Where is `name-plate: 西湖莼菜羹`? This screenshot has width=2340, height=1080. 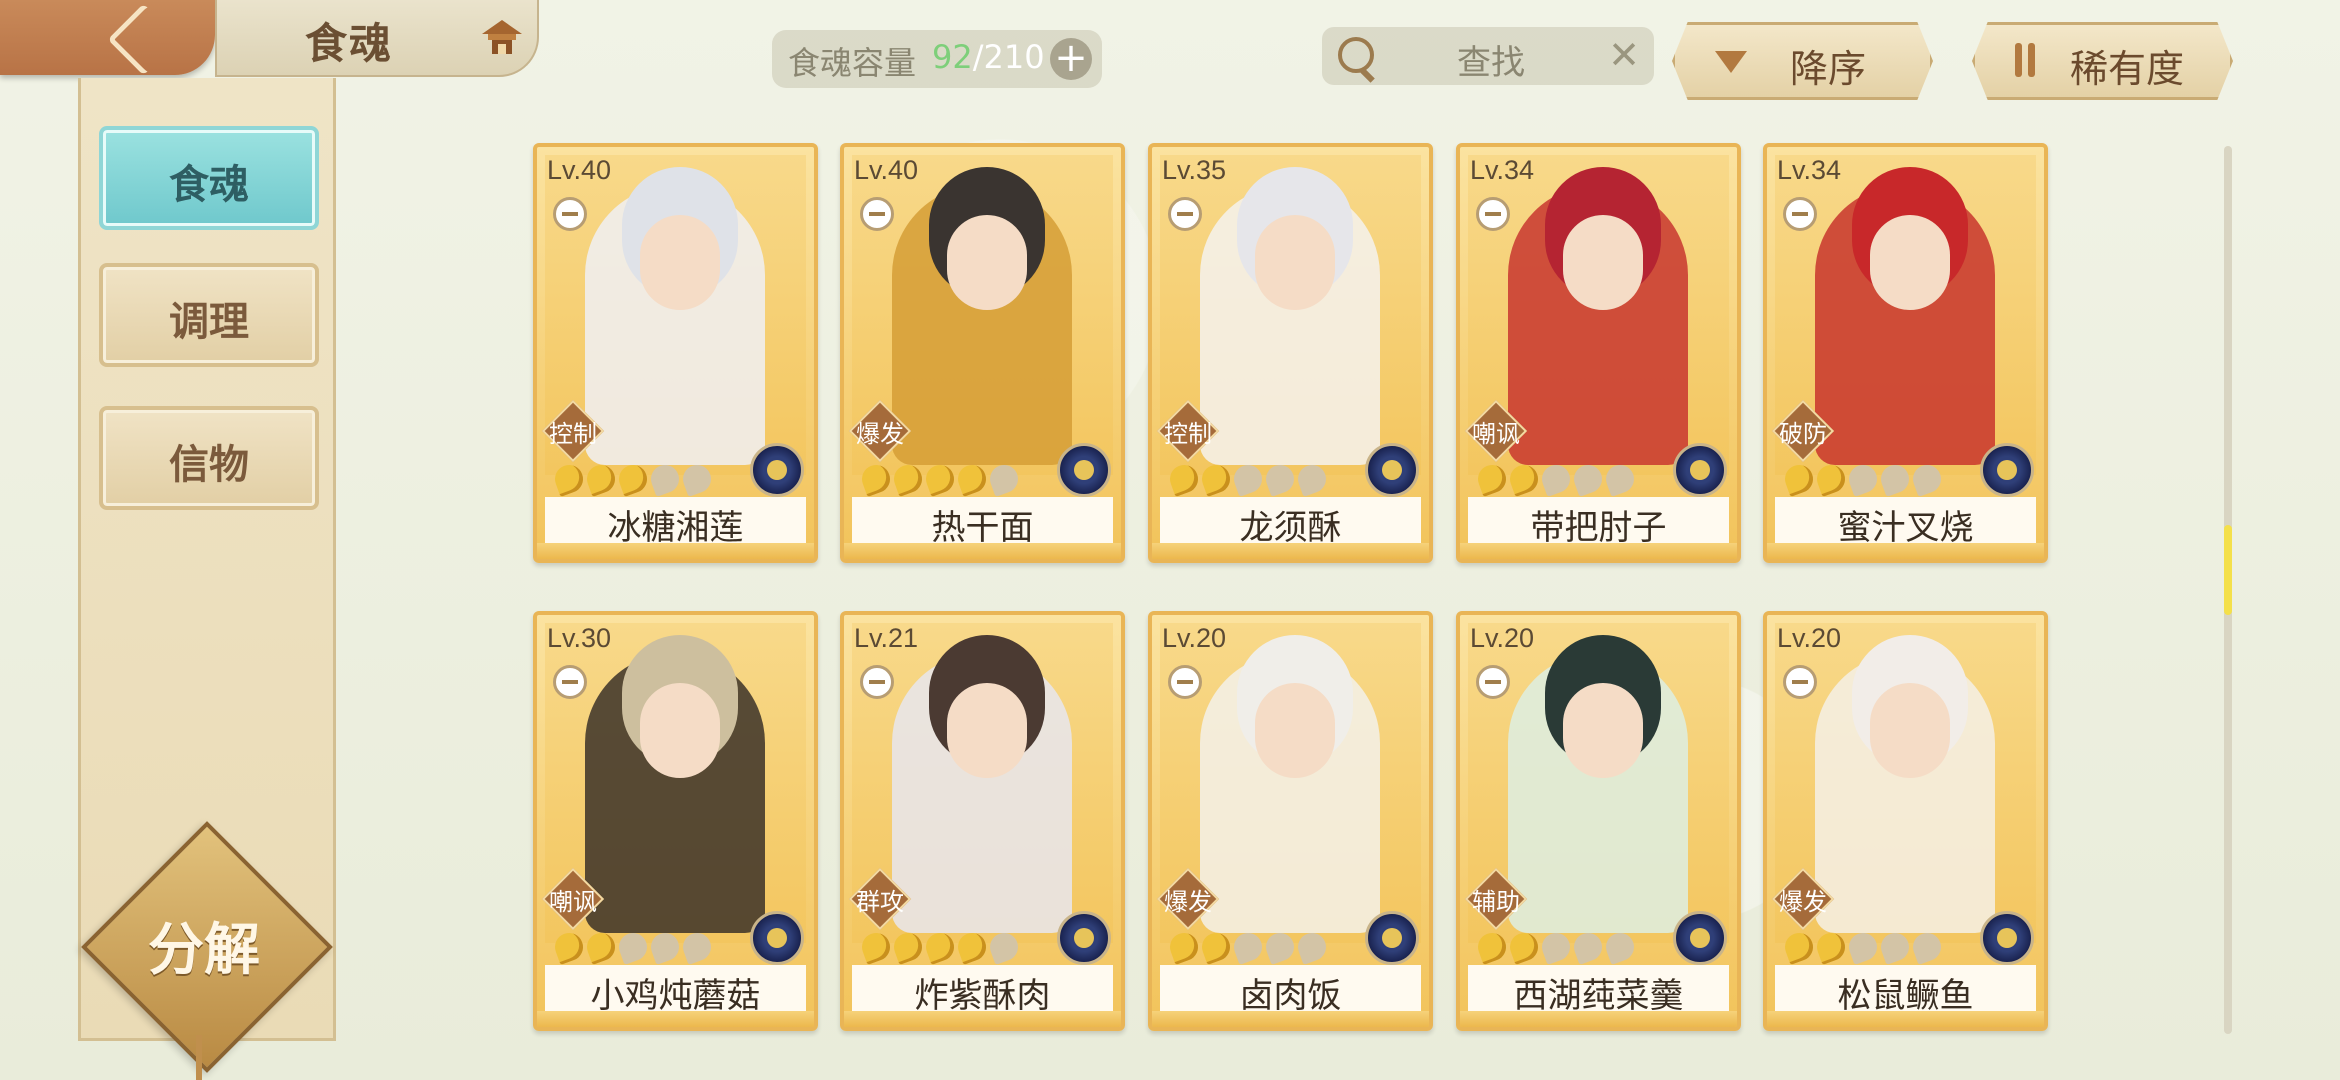
name-plate: 西湖莼菜羹 is located at coordinates (1598, 990).